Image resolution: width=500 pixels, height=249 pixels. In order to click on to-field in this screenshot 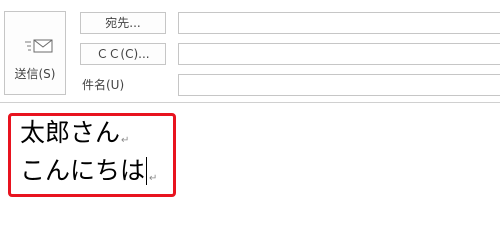, I will do `click(339, 23)`.